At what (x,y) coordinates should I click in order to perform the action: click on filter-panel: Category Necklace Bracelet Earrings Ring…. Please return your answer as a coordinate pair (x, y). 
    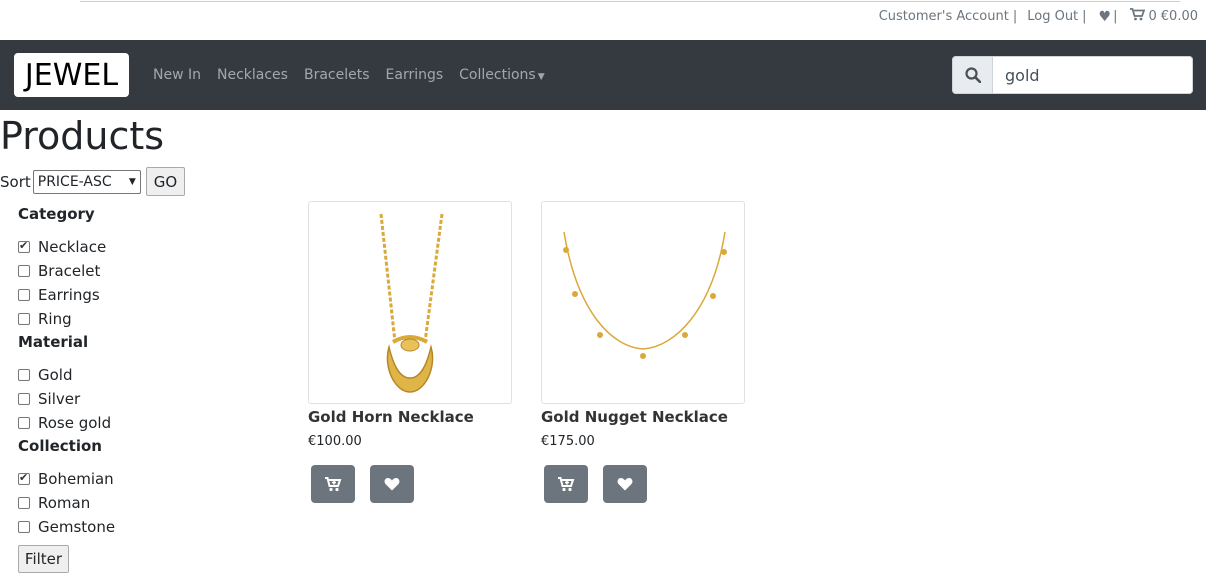
    Looking at the image, I should click on (143, 388).